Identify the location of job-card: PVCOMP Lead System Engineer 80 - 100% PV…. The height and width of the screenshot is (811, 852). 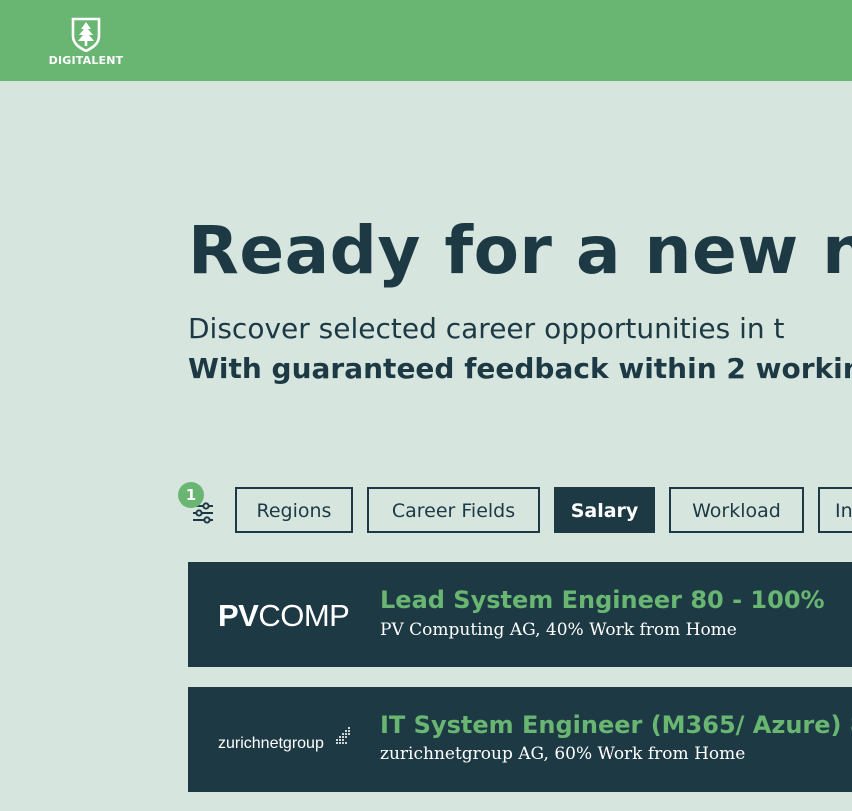
(520, 614).